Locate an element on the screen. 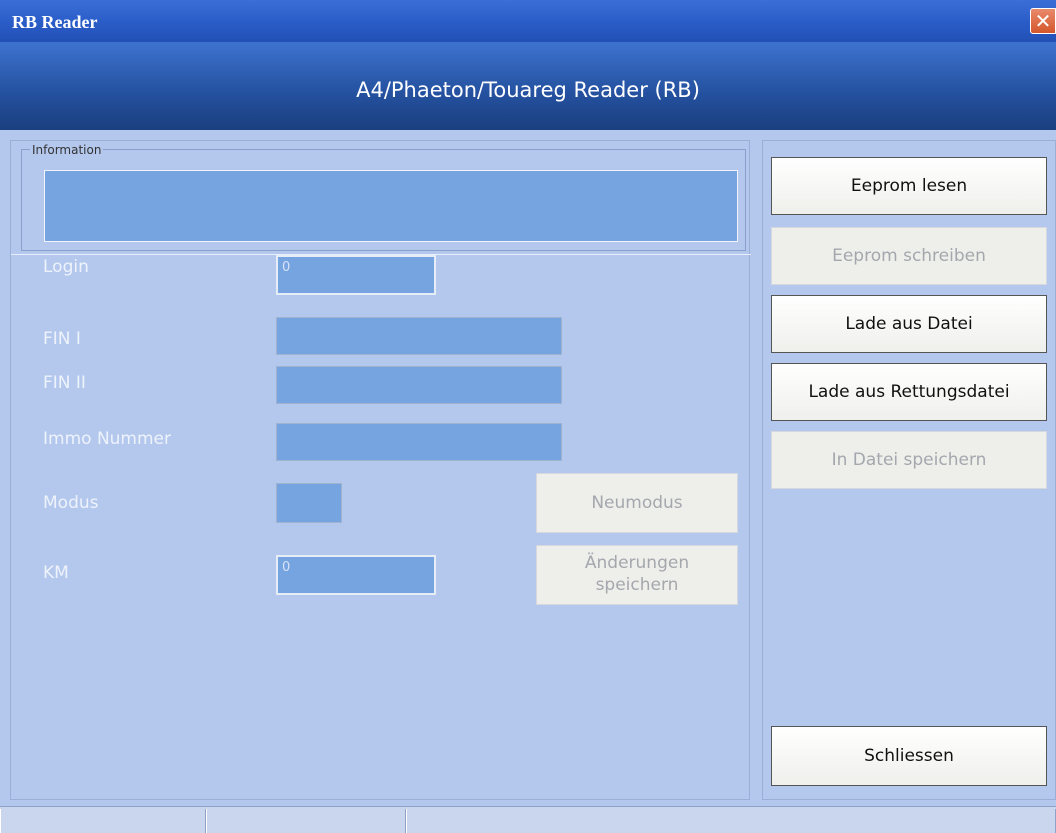  header-banner: A4/Phaeton/Touareg Reader (RB) is located at coordinates (528, 86).